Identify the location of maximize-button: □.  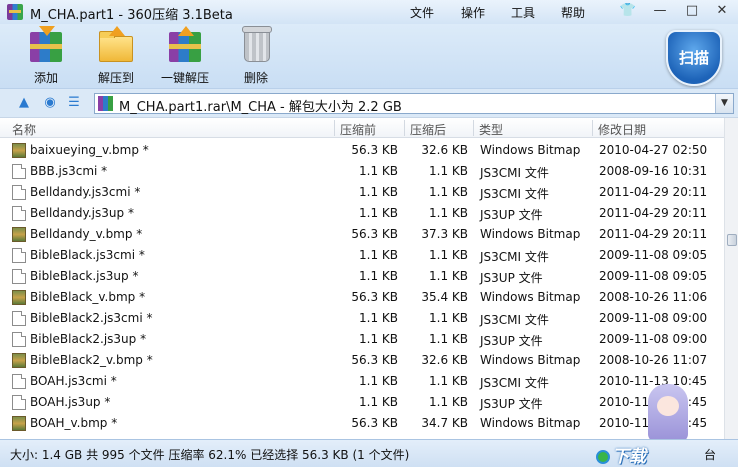
(692, 11).